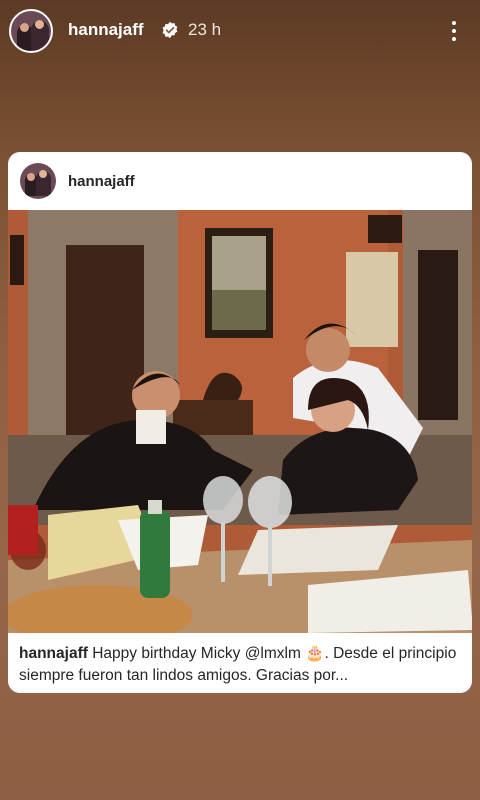  What do you see at coordinates (106, 30) in the screenshot?
I see `story-username: hannajaff` at bounding box center [106, 30].